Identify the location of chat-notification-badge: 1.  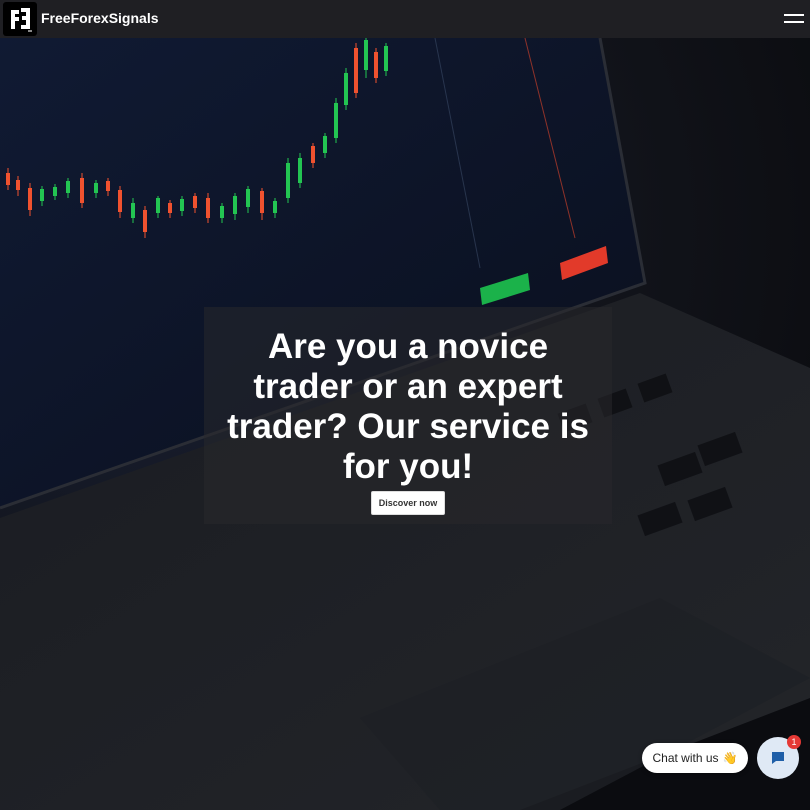
(794, 742).